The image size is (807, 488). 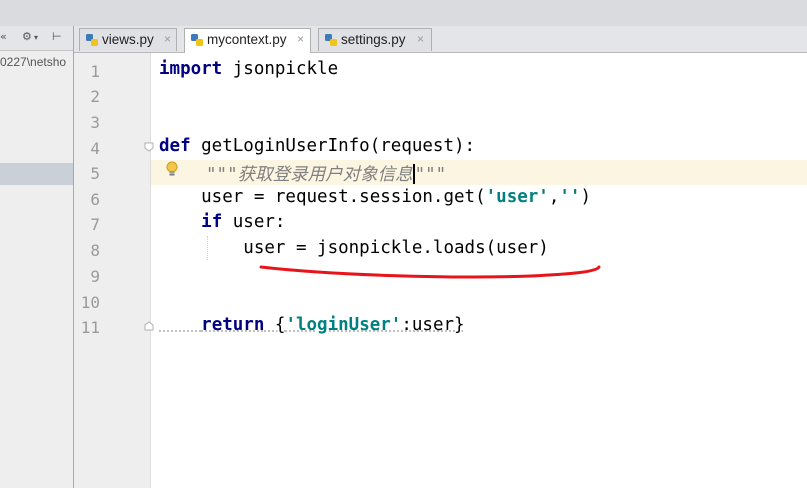 I want to click on line-number: 3, so click(x=95, y=122).